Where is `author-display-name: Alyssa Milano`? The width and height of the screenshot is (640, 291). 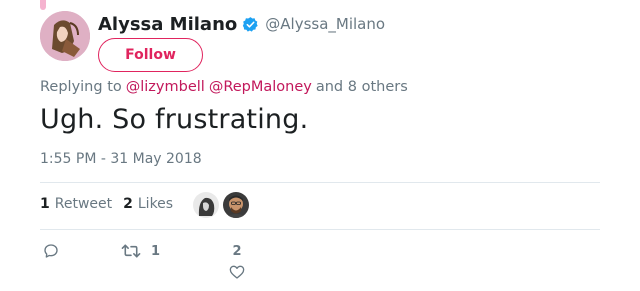 author-display-name: Alyssa Milano is located at coordinates (167, 24).